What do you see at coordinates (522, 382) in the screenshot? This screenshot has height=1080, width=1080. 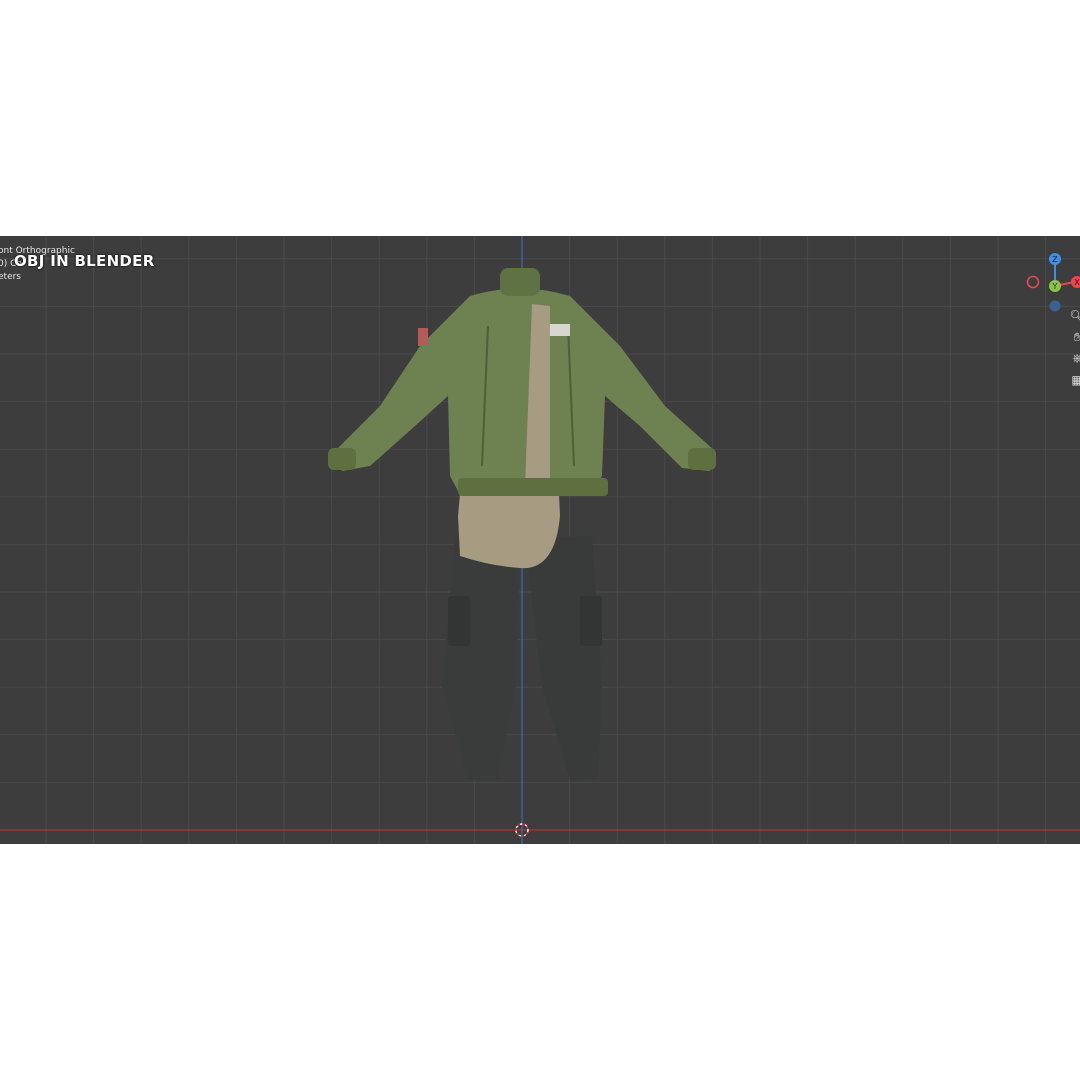 I see `jacket` at bounding box center [522, 382].